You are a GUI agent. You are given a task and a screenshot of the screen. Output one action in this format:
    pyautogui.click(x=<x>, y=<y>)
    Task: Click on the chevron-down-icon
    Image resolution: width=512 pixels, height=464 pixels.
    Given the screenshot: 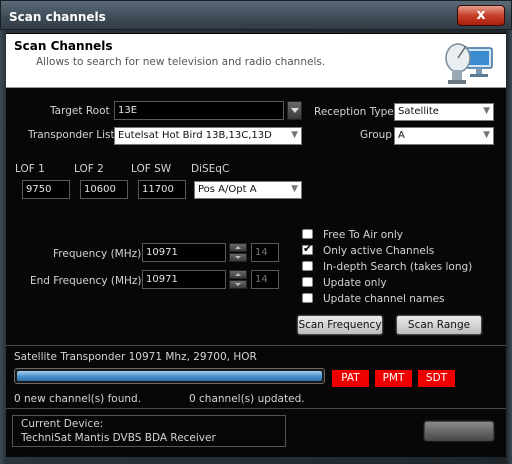 What is the action you would take?
    pyautogui.click(x=295, y=110)
    